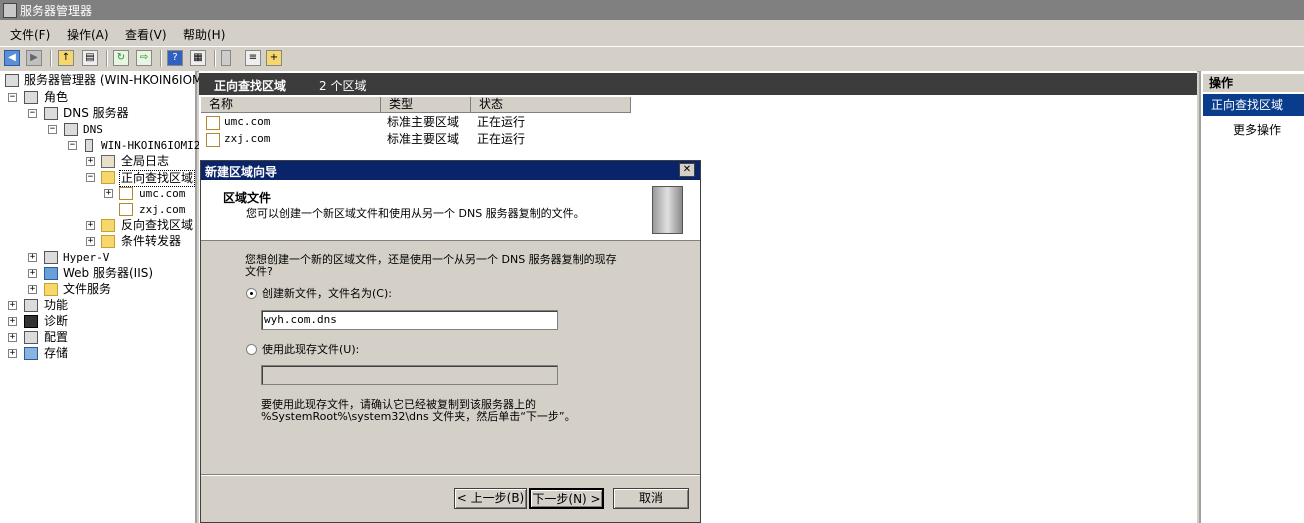 This screenshot has height=523, width=1304. What do you see at coordinates (51, 257) in the screenshot?
I see `hyperv-icon` at bounding box center [51, 257].